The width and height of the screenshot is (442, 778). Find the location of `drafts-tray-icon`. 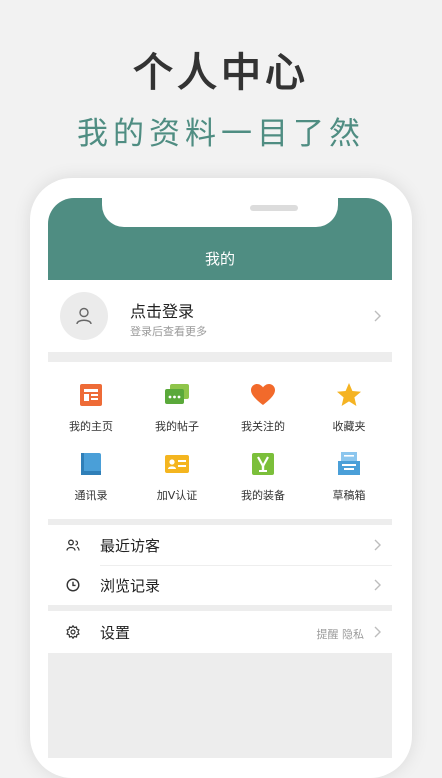

drafts-tray-icon is located at coordinates (349, 463).